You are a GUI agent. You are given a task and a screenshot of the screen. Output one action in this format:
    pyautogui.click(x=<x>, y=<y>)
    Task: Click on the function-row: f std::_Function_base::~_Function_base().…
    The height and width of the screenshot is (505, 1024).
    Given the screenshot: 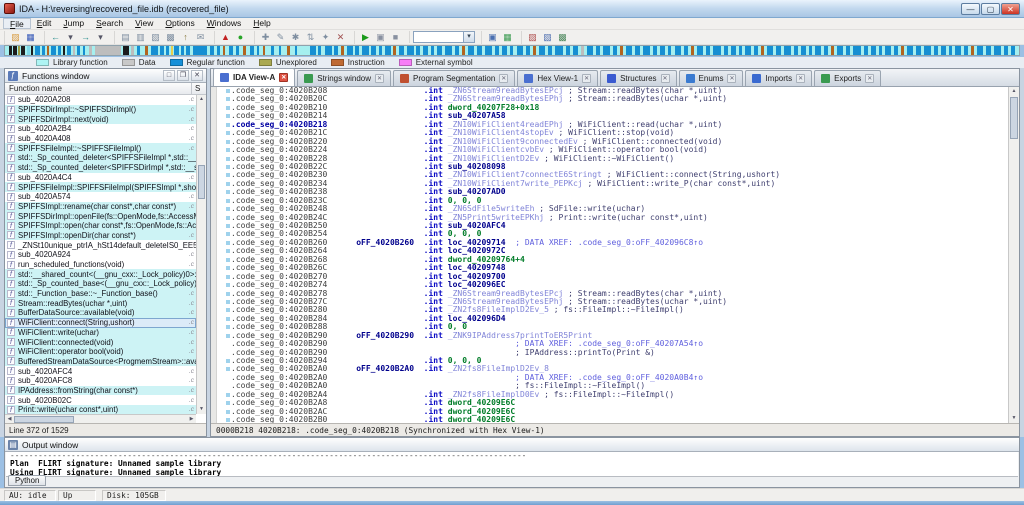 What is the action you would take?
    pyautogui.click(x=100, y=293)
    